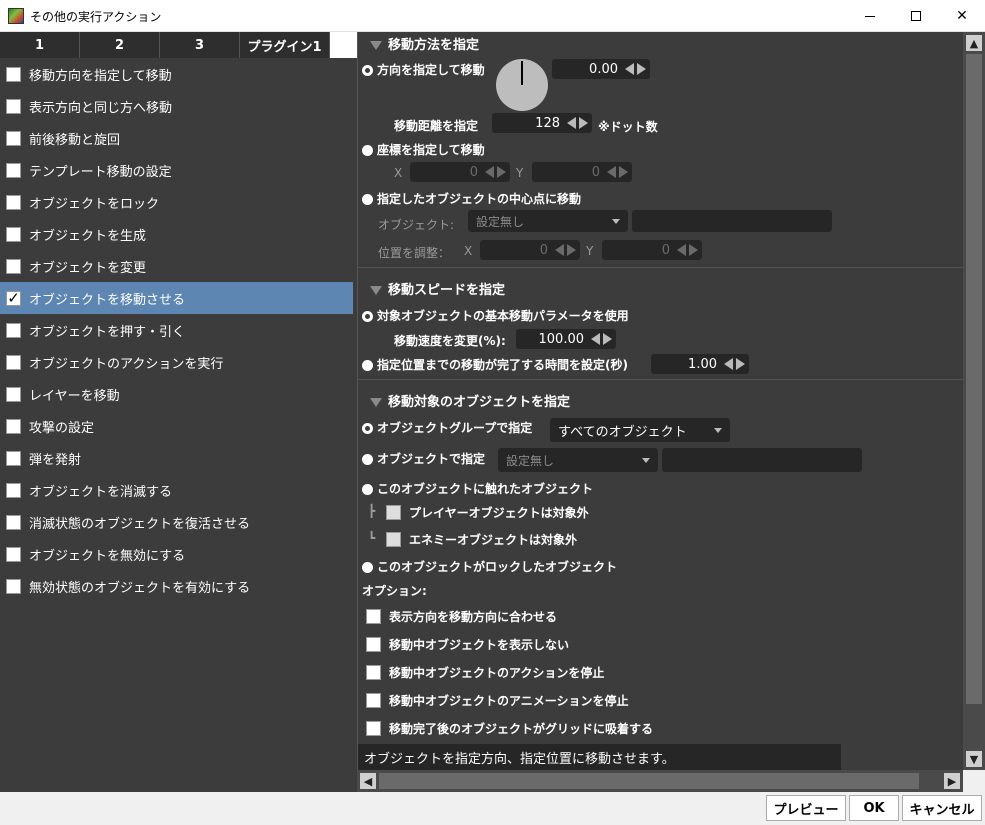  Describe the element at coordinates (176, 330) in the screenshot. I see `list-item: オブジェクトを押す・引く` at that location.